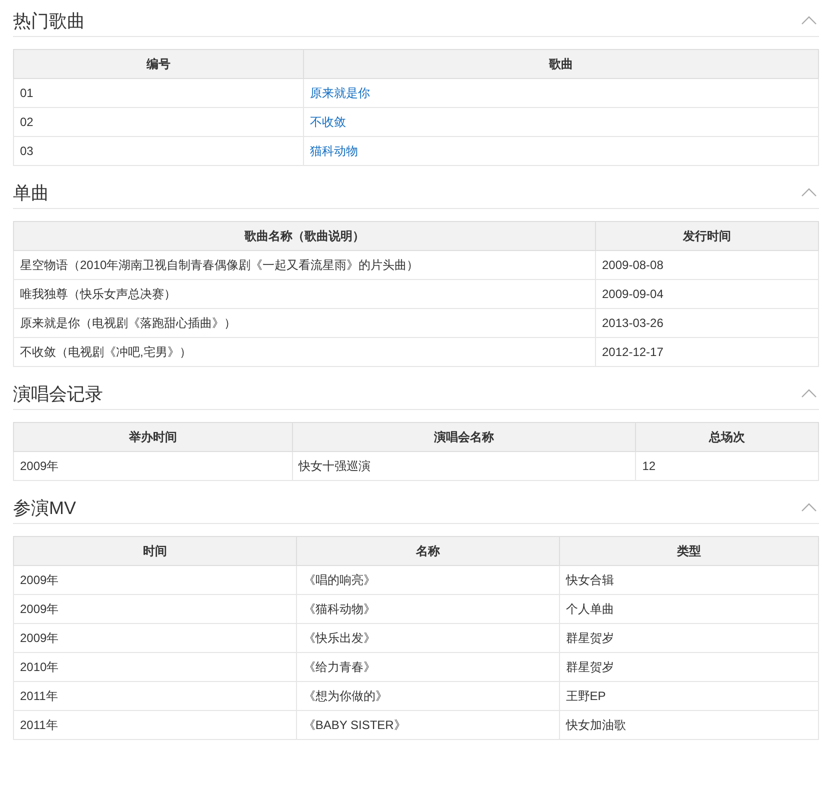 This screenshot has height=786, width=822. What do you see at coordinates (590, 609) in the screenshot?
I see `table-cell: 个人单曲` at bounding box center [590, 609].